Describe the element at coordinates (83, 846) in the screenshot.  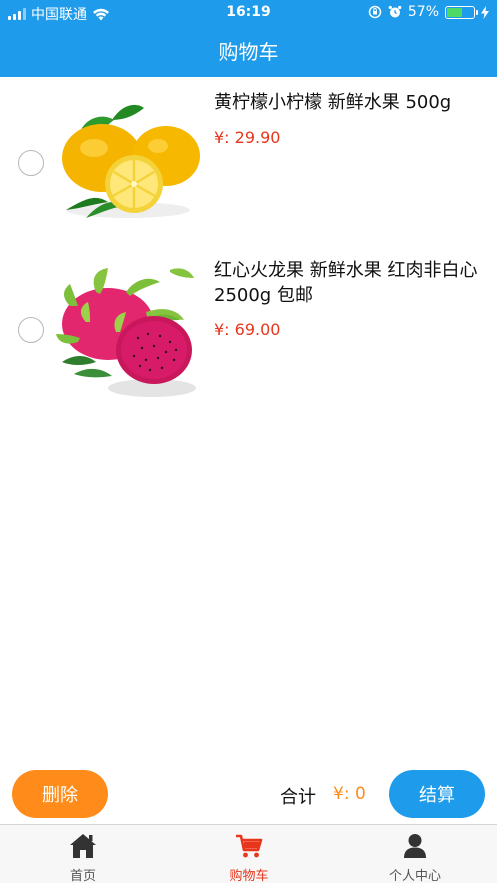
I see `home-icon` at that location.